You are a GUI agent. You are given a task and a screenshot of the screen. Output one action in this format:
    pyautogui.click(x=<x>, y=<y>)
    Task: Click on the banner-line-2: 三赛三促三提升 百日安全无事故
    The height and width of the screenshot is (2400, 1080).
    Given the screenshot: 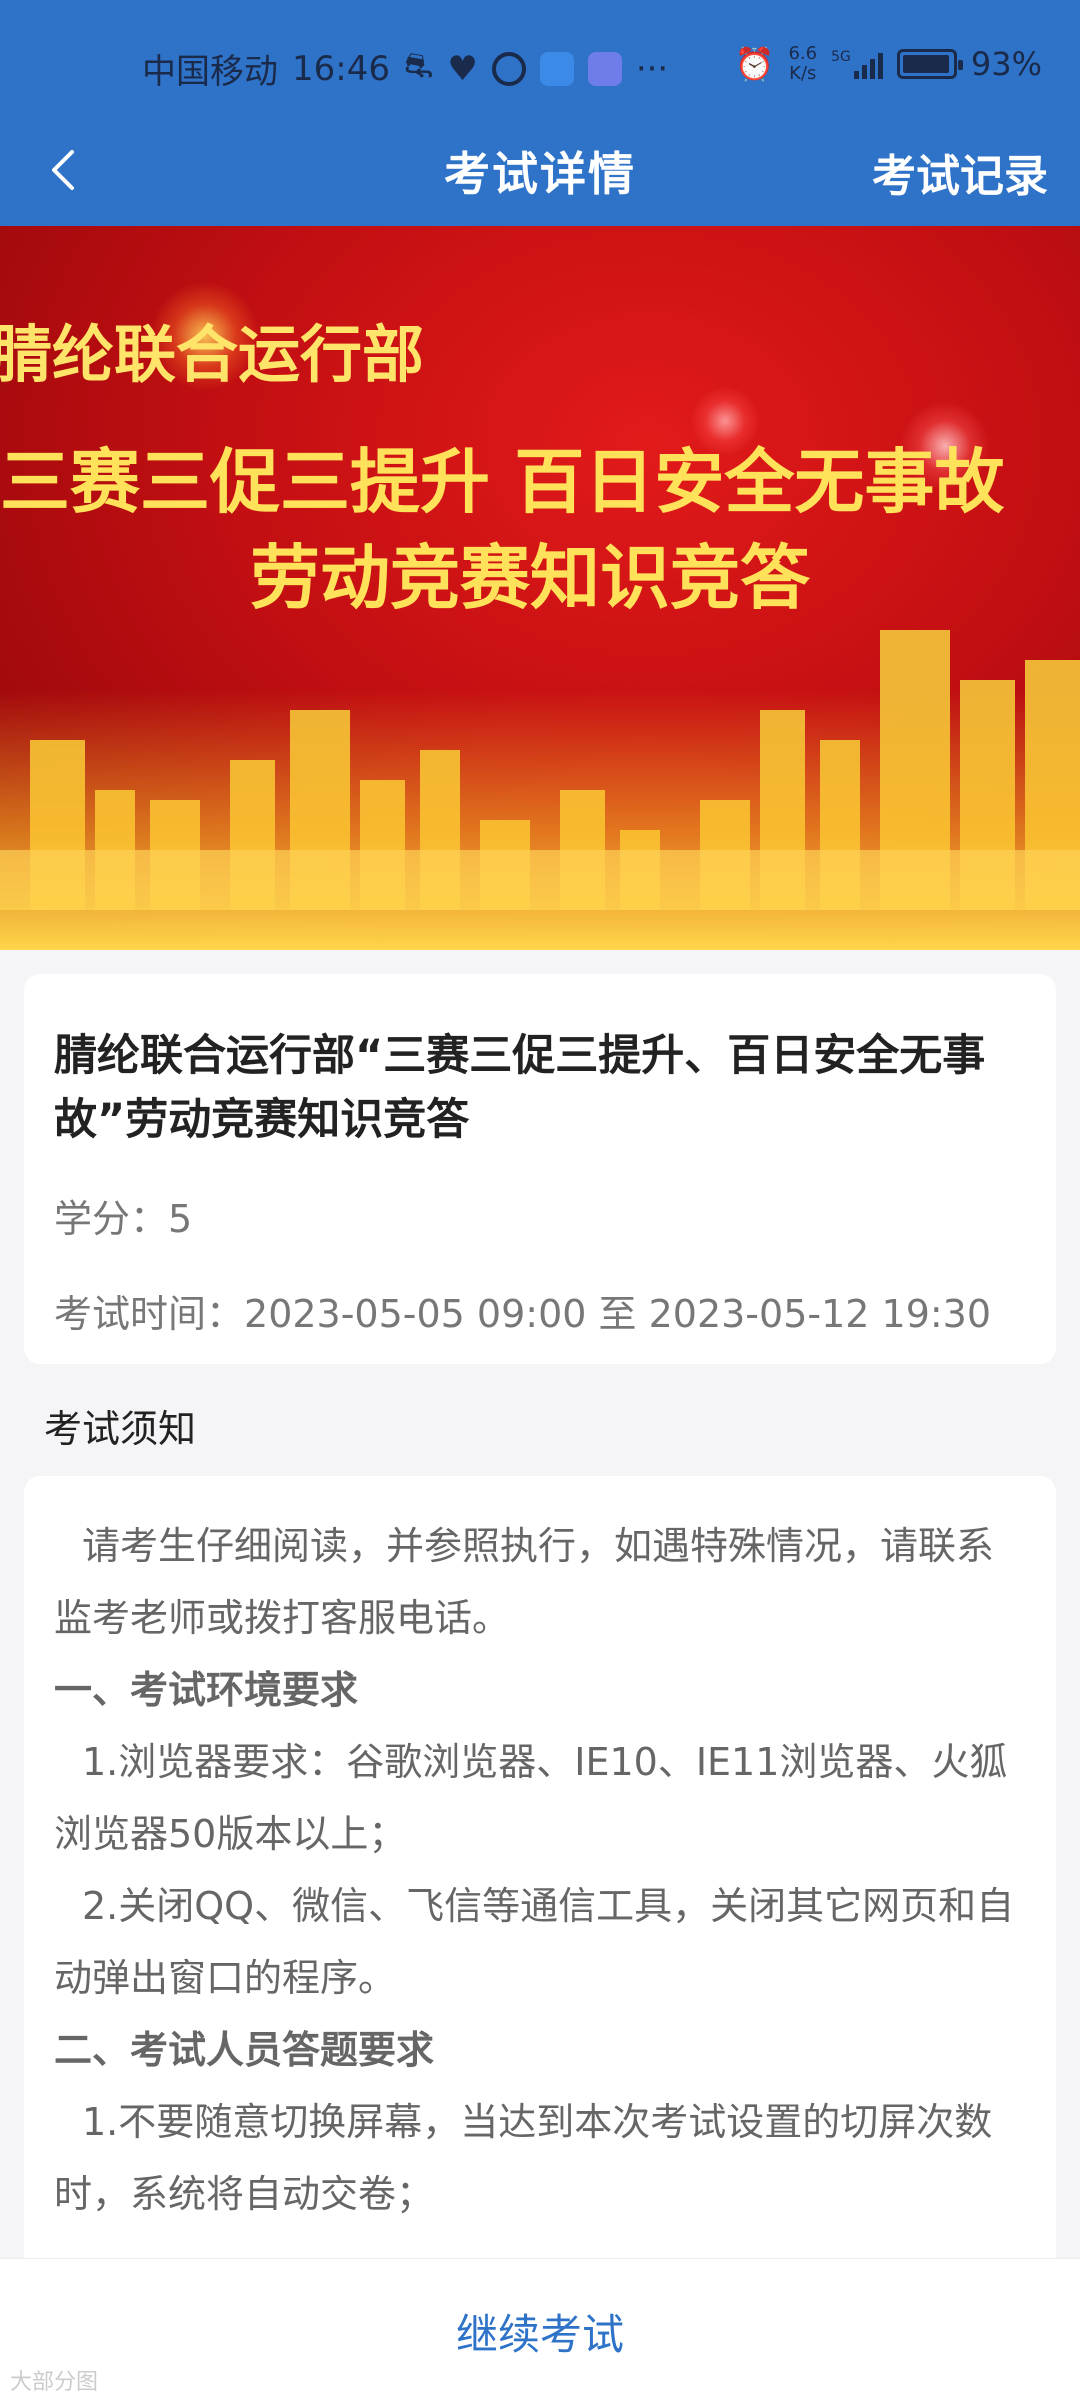 What is the action you would take?
    pyautogui.click(x=502, y=481)
    